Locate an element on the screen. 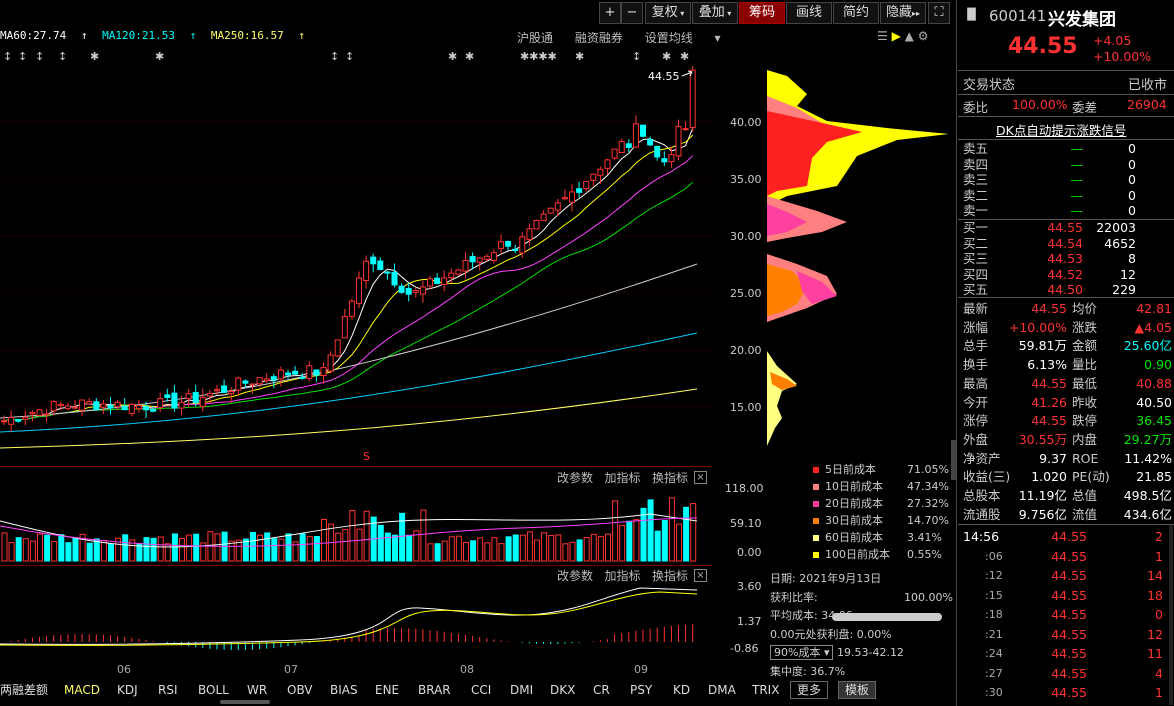 This screenshot has width=1174, height=706. buy-level: 买四 44.52 12 is located at coordinates (1066, 275).